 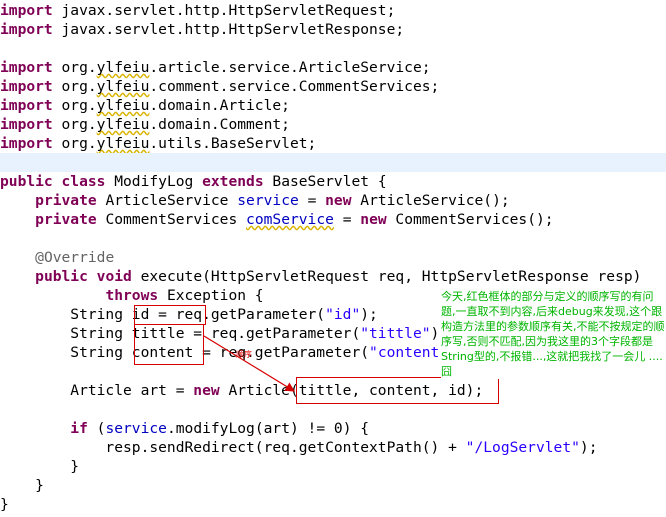 I want to click on order-label: 顺序, so click(x=244, y=354).